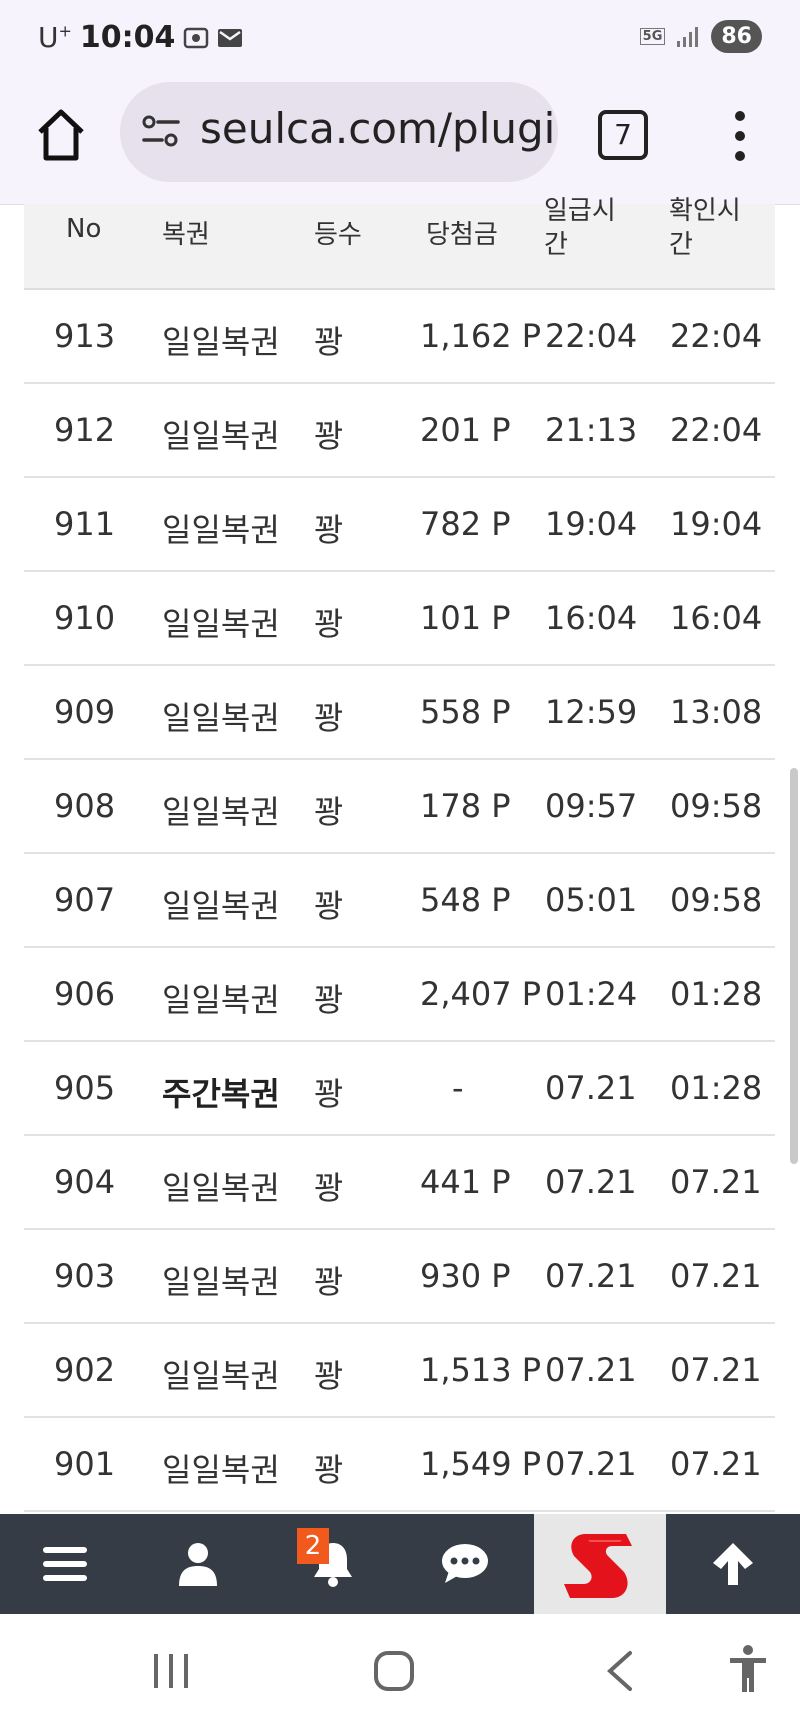 The image size is (800, 1734). I want to click on cell-no: 903, so click(85, 1276).